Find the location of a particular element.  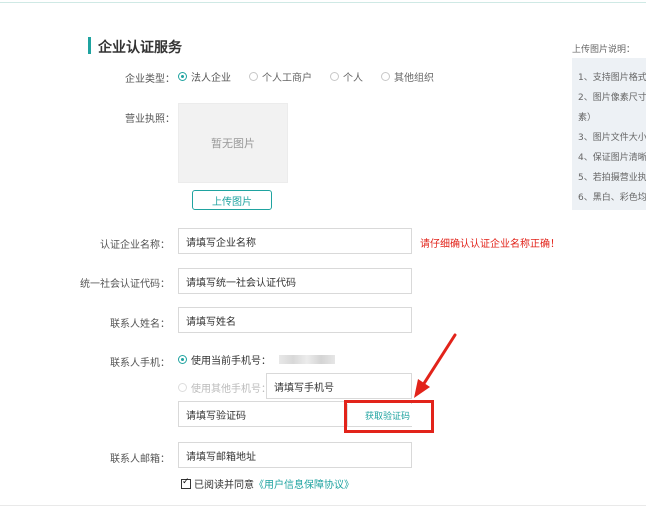

contact-email-input: 请填写邮箱地址 is located at coordinates (295, 455).